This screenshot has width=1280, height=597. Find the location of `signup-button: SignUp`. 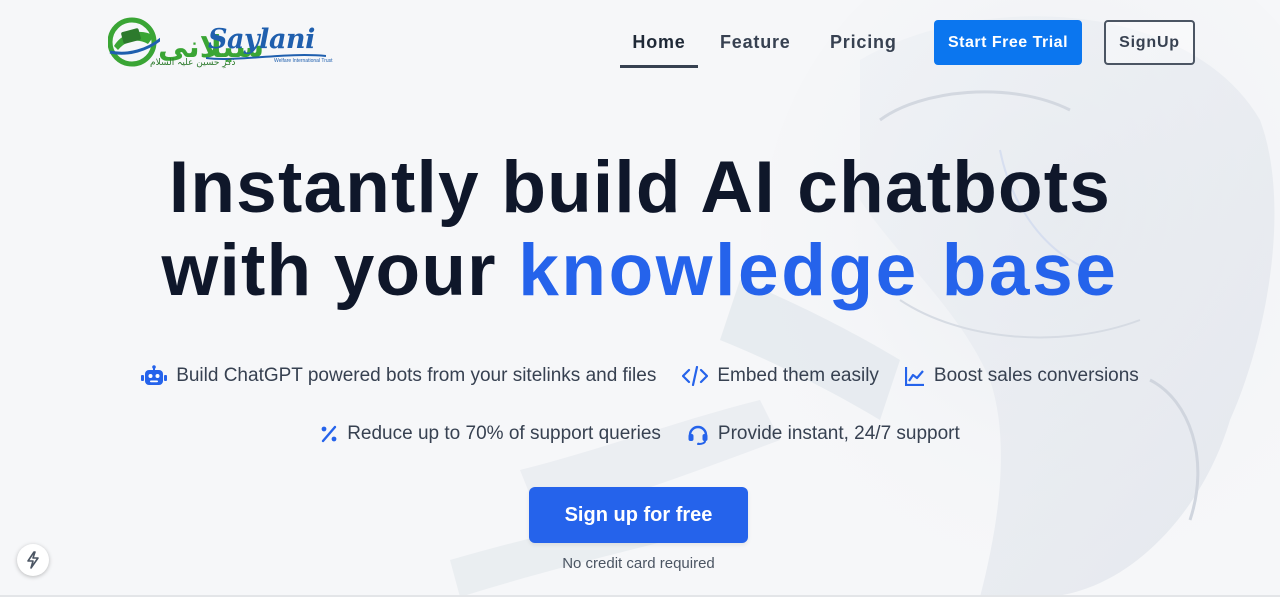

signup-button: SignUp is located at coordinates (1149, 42).